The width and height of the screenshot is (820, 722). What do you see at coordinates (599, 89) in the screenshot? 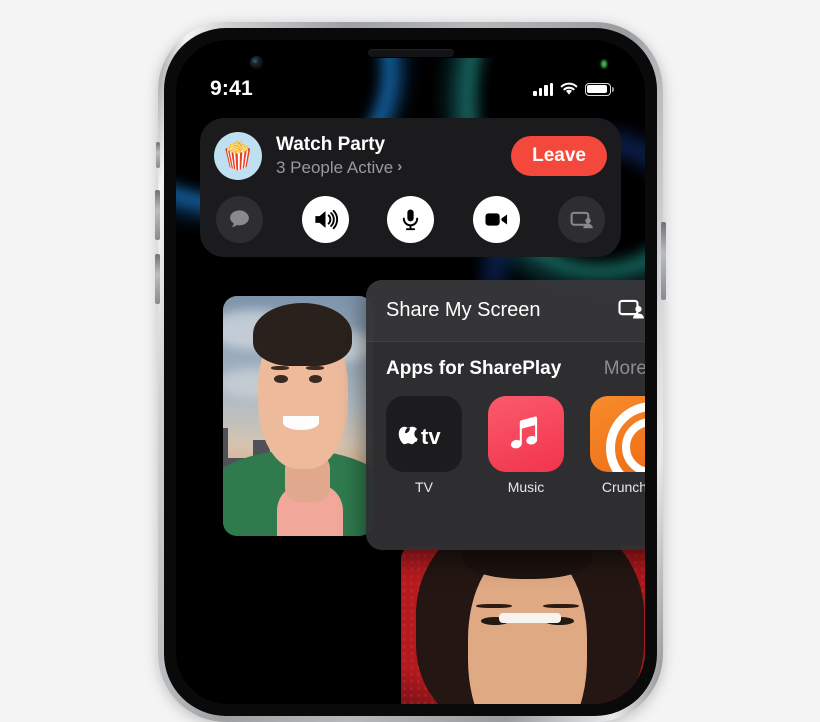
I see `battery-full-icon` at bounding box center [599, 89].